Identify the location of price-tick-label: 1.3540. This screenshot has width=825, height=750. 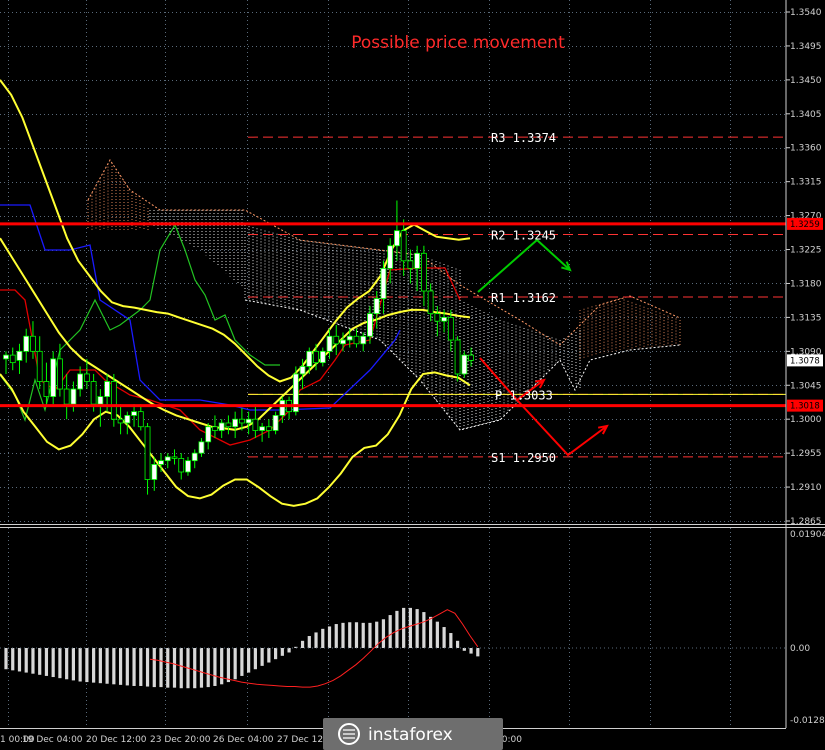
(806, 13).